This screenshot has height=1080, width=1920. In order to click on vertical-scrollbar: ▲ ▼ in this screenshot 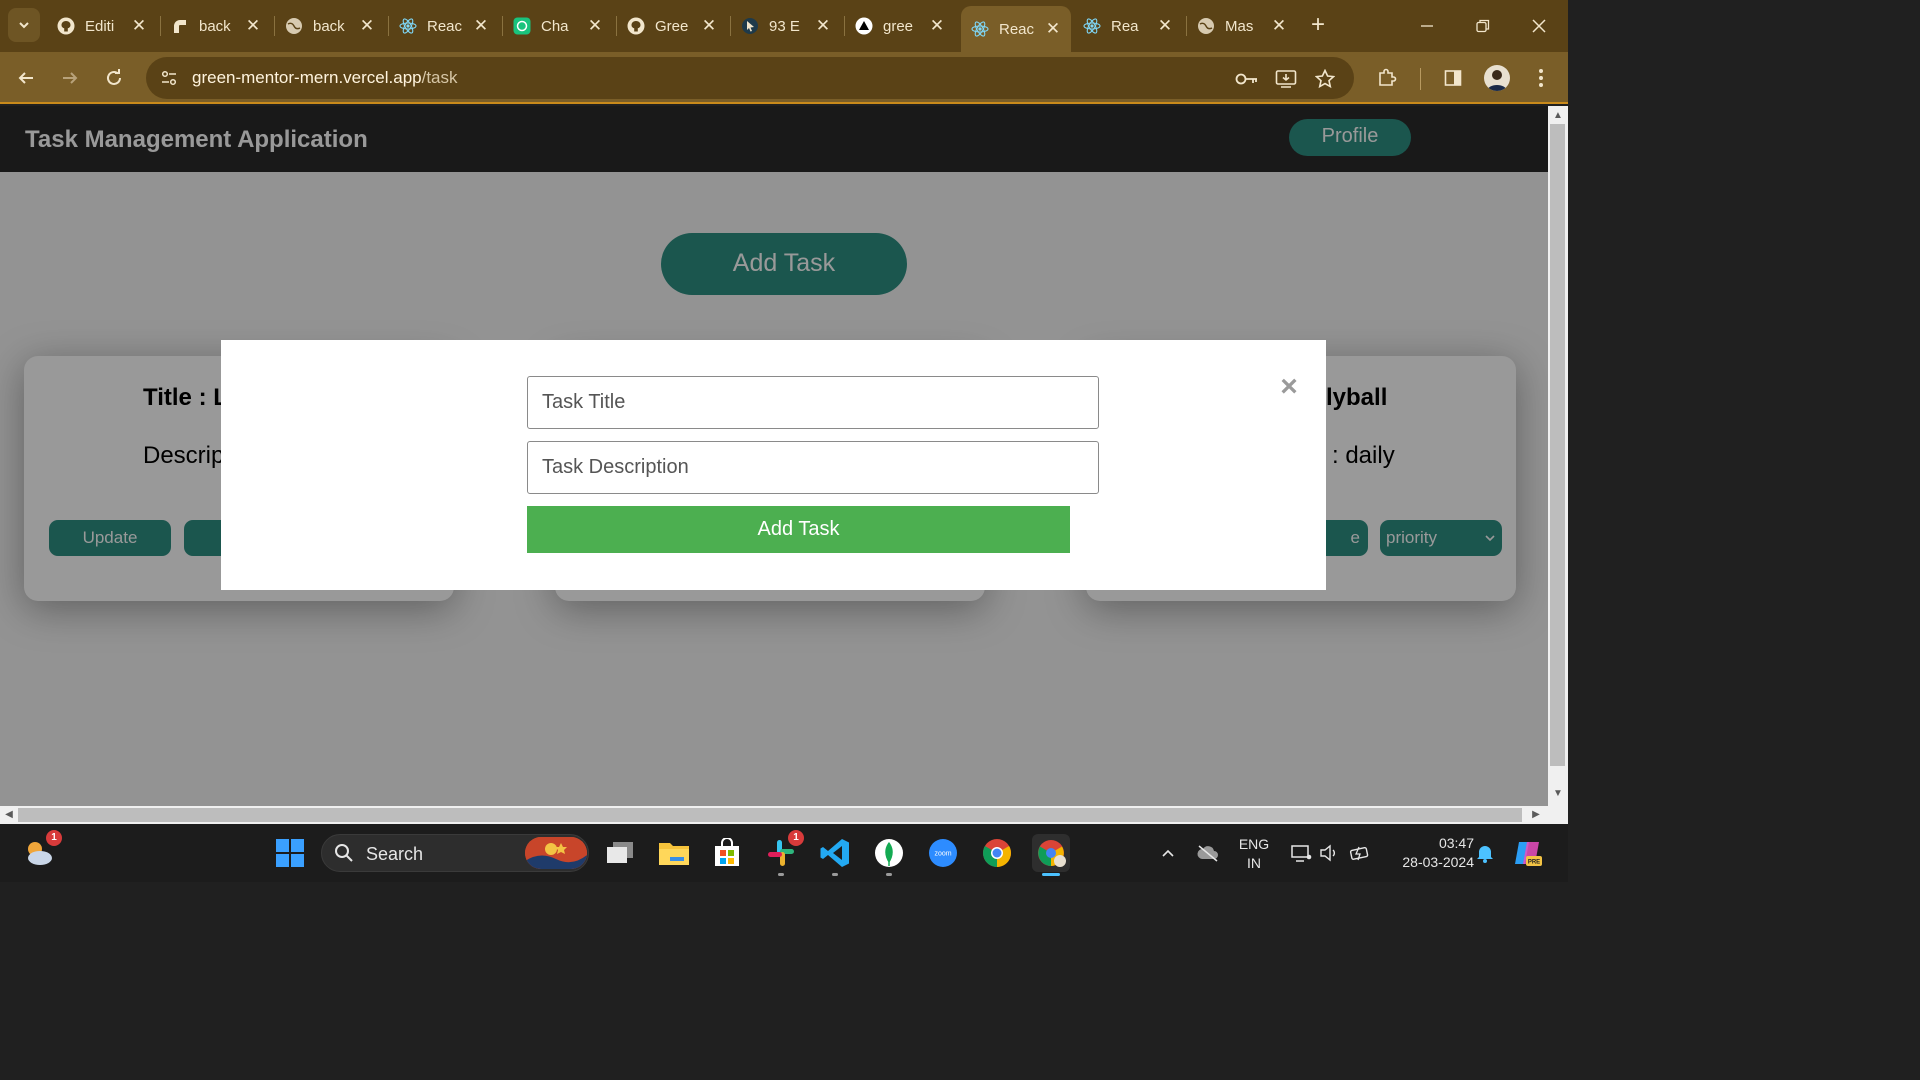, I will do `click(1558, 456)`.